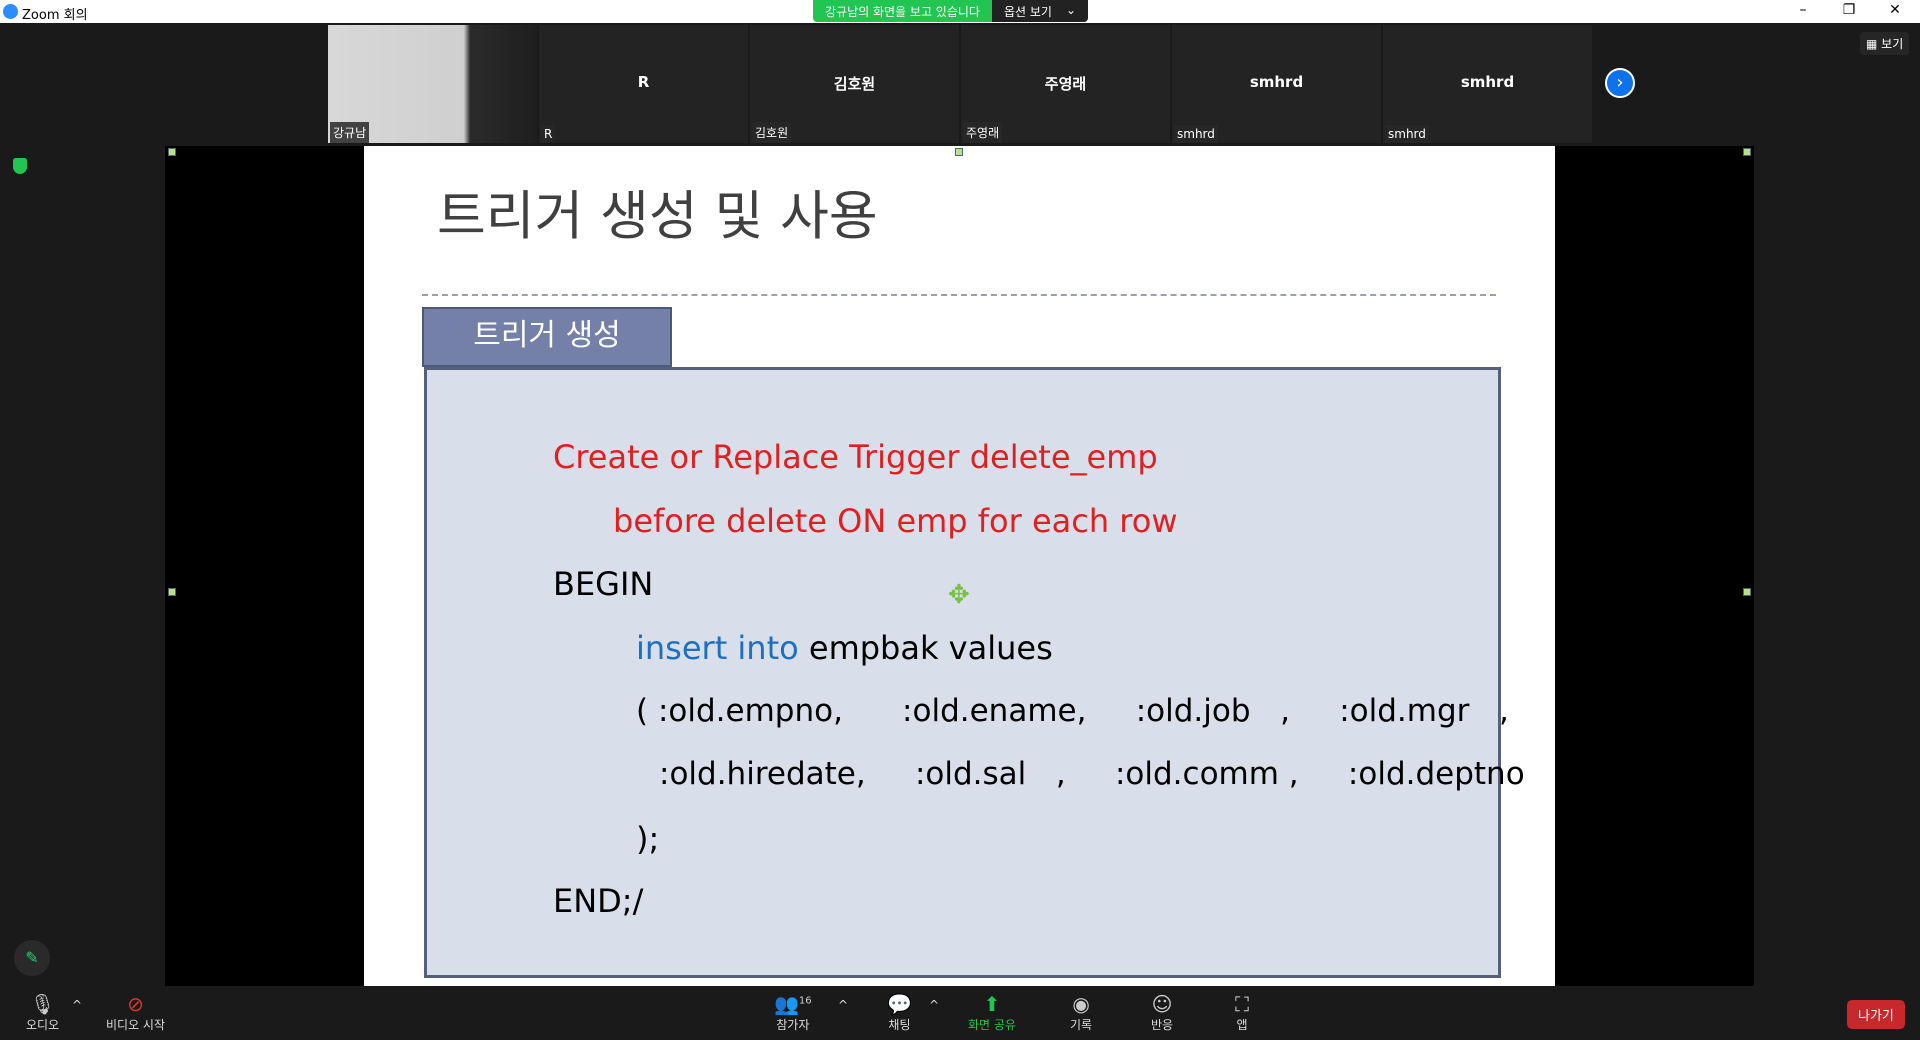 The width and height of the screenshot is (1920, 1040). I want to click on title-bar: Zoom 회의 강규남의 화면을 보고 있습니다 옵션 보기 ⌄ – ❐ ✕, so click(960, 11).